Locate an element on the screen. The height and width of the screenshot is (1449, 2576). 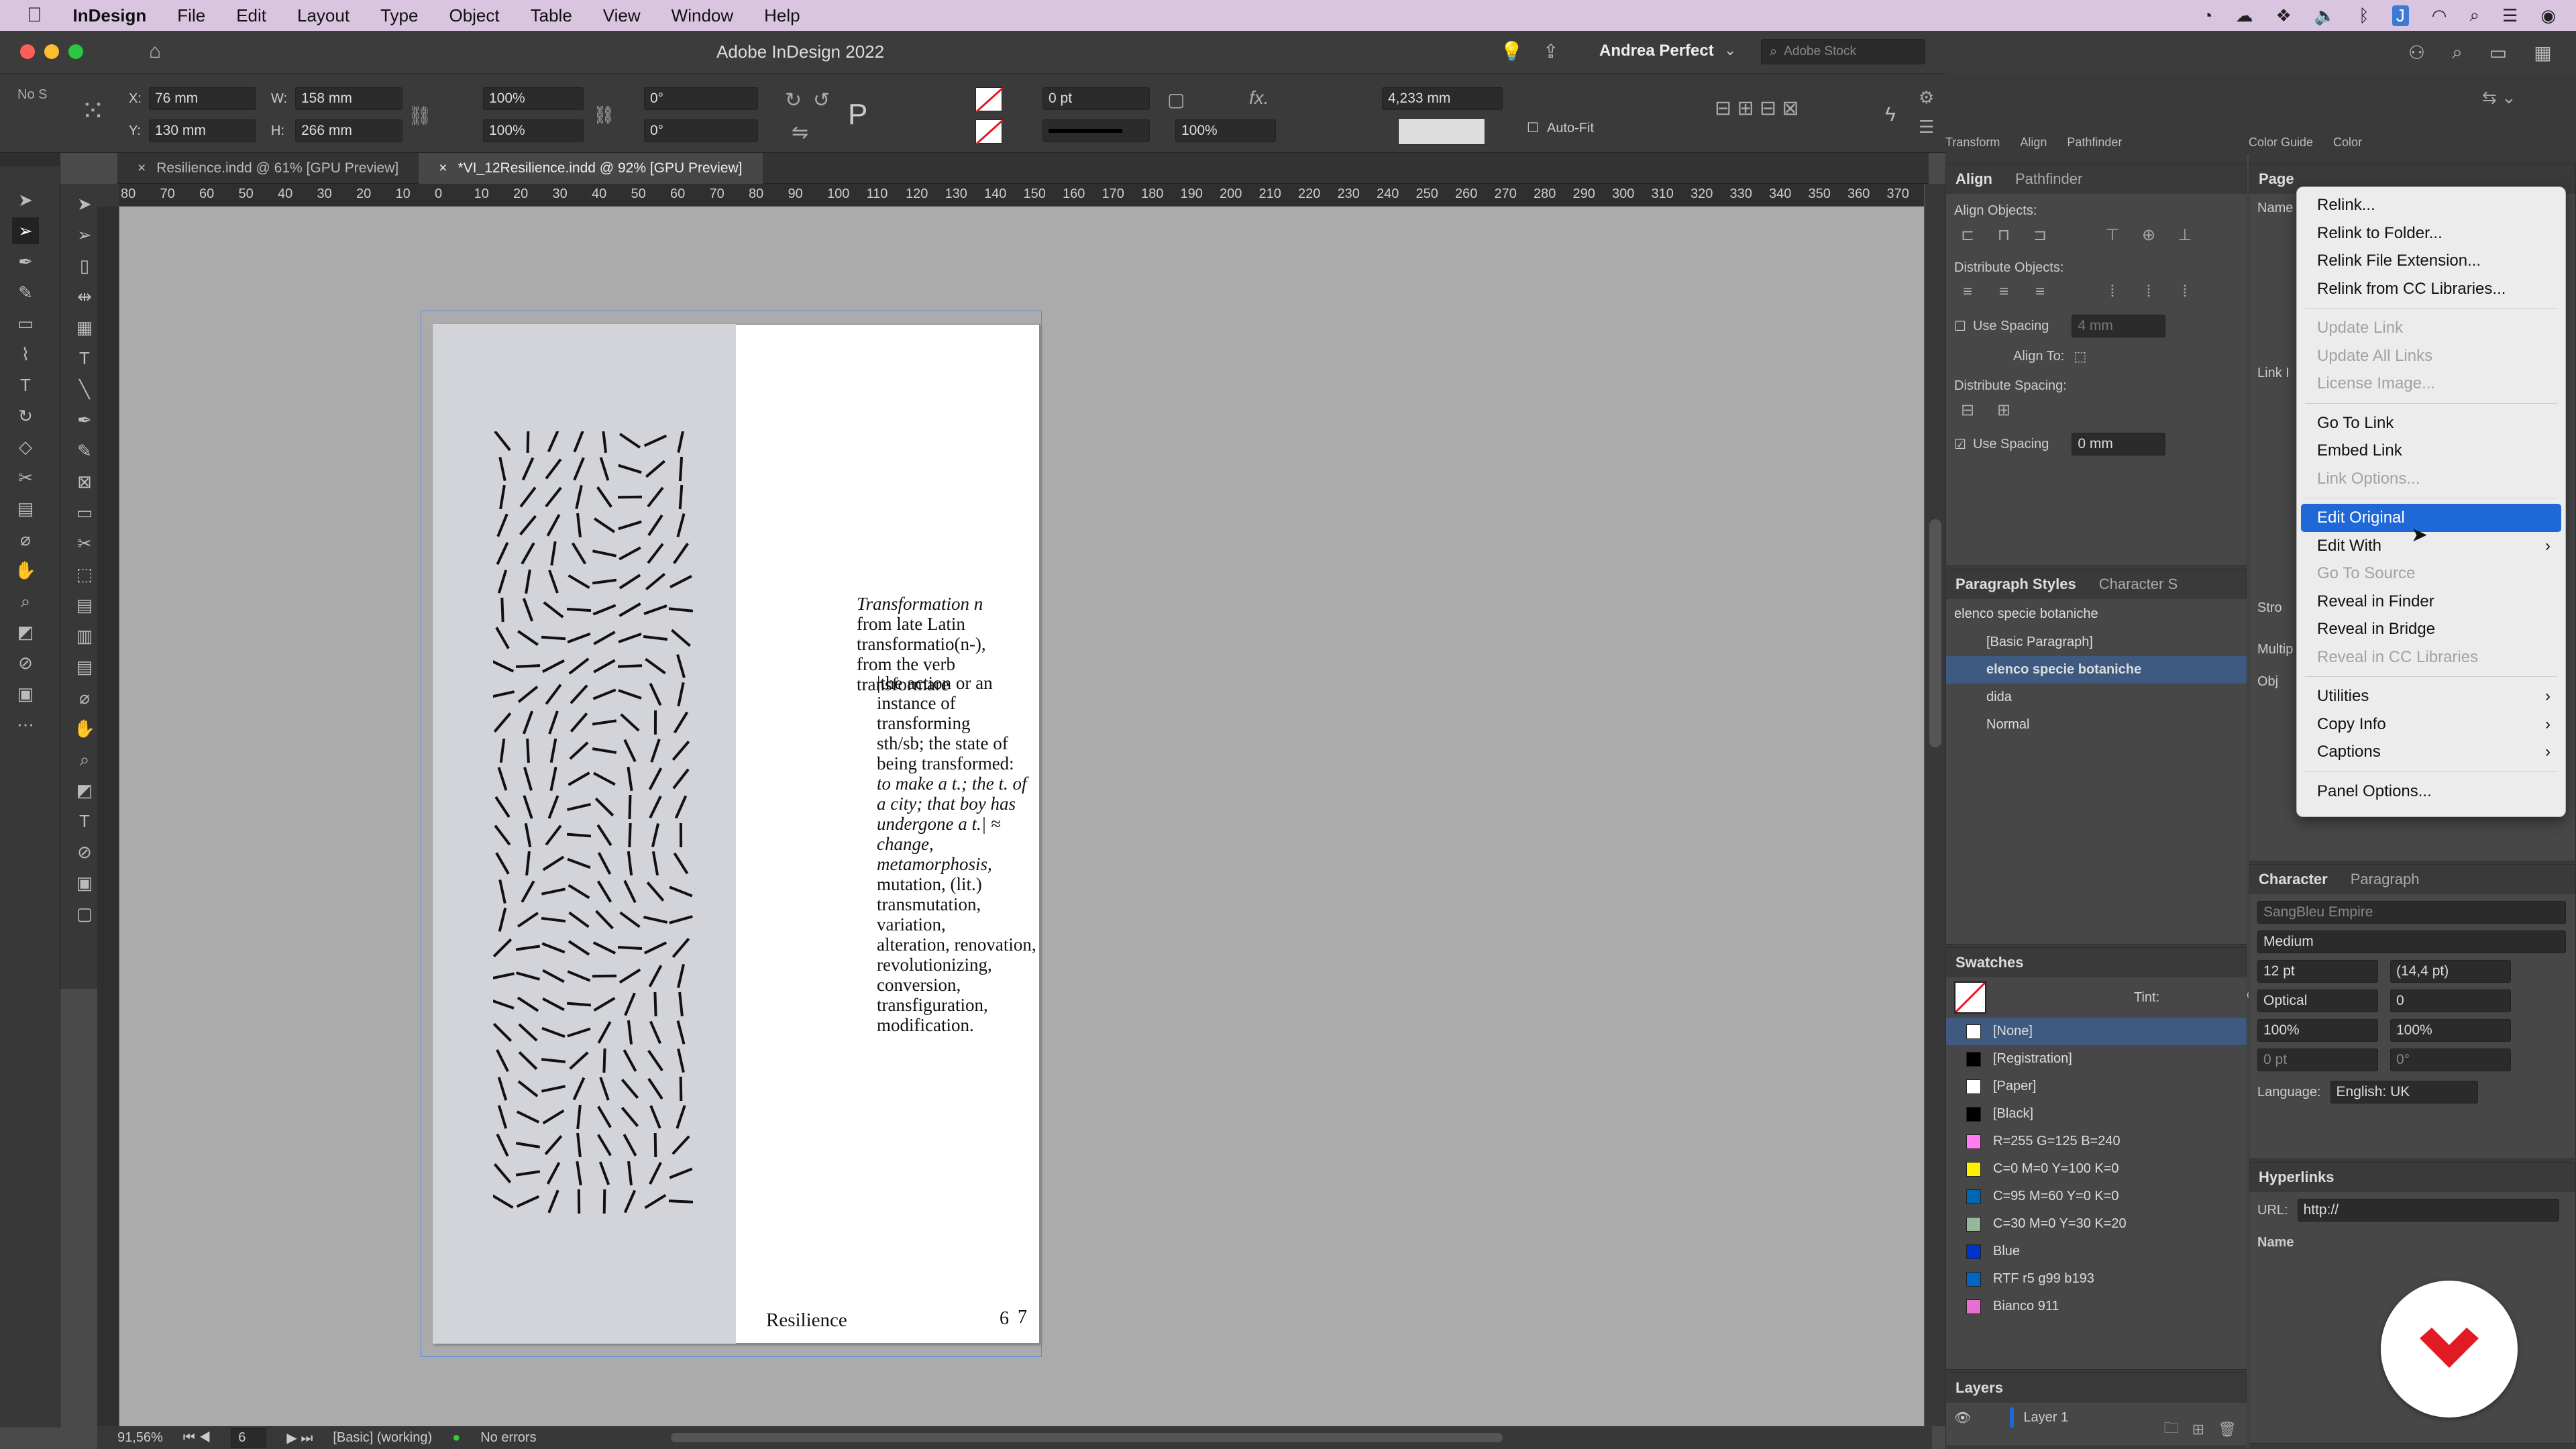
align-center-icon: ⊓ is located at coordinates (2003, 236).